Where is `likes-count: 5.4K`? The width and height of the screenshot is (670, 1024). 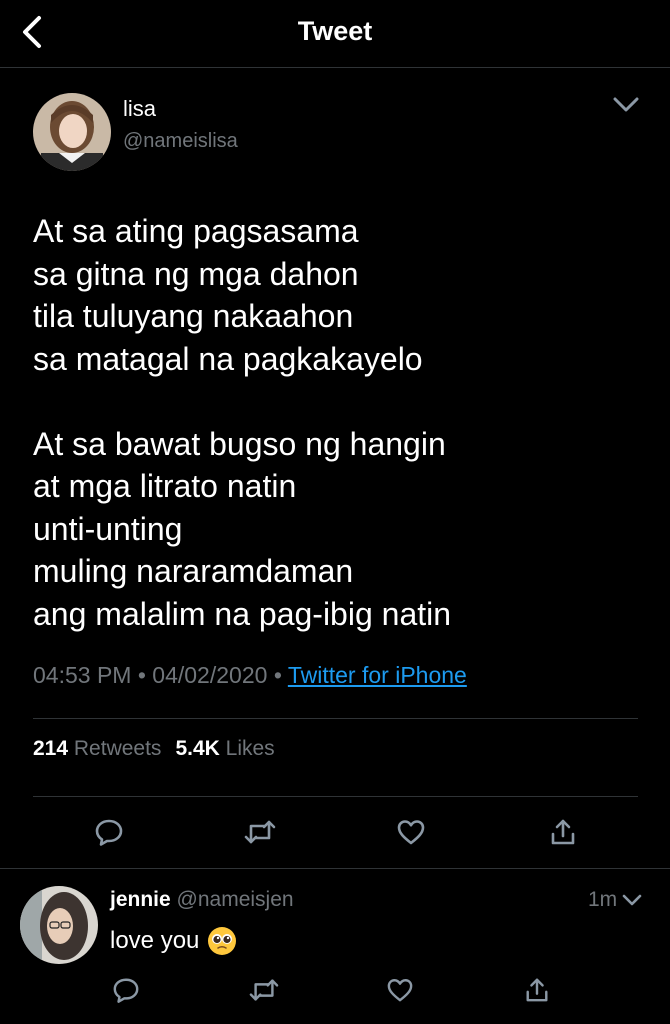
likes-count: 5.4K is located at coordinates (197, 748).